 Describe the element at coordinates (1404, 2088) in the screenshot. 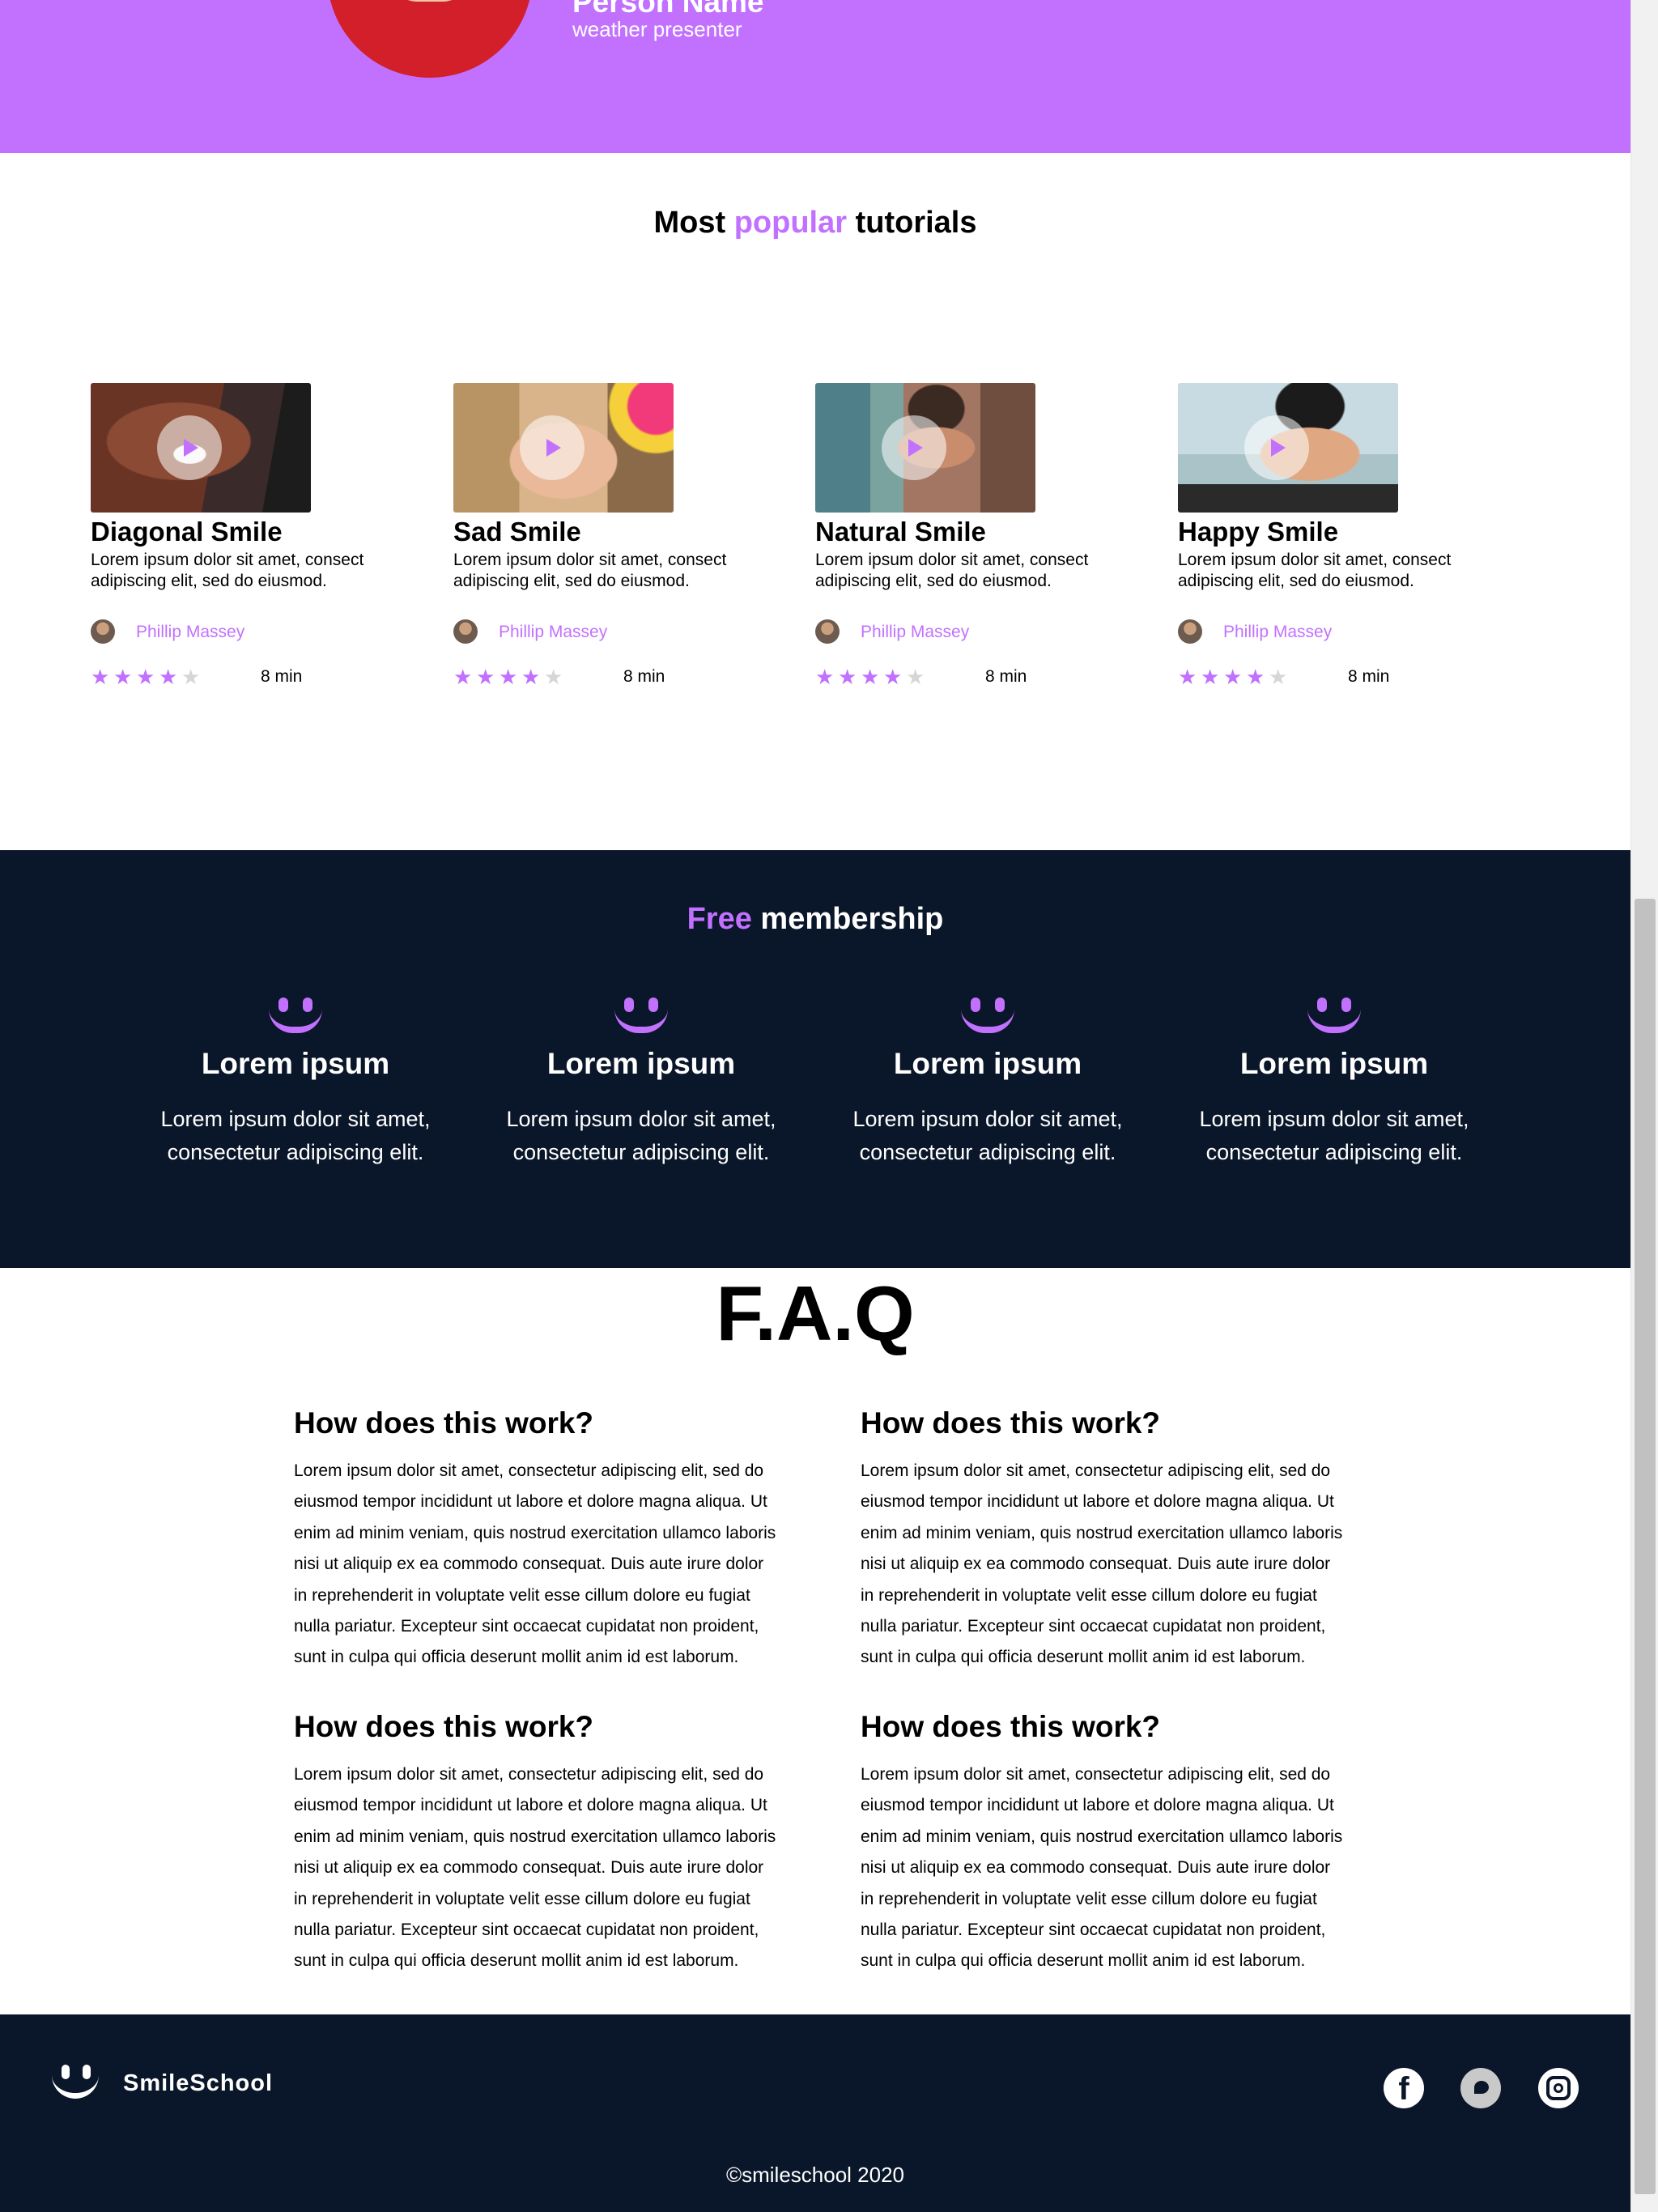

I see `facebook-icon: f` at that location.